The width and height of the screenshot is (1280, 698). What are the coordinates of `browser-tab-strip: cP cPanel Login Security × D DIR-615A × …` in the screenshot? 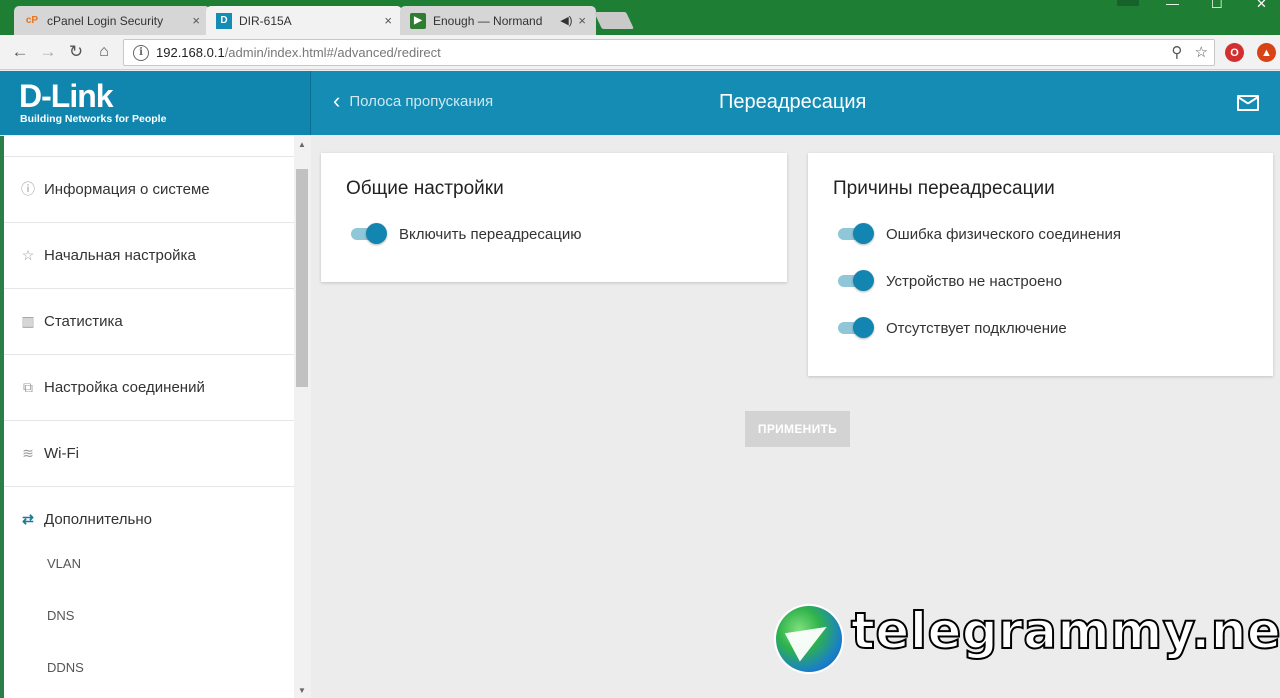 It's located at (640, 17).